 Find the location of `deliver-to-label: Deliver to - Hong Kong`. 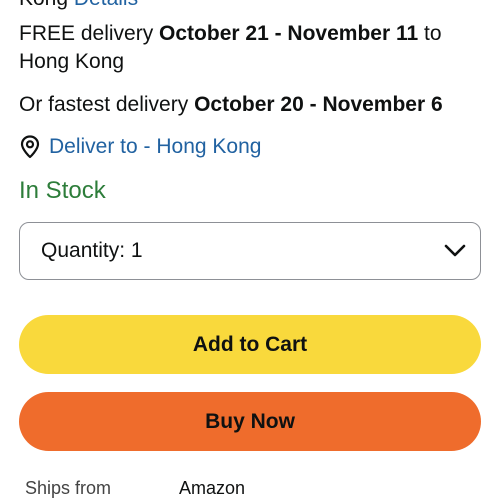

deliver-to-label: Deliver to - Hong Kong is located at coordinates (155, 146).